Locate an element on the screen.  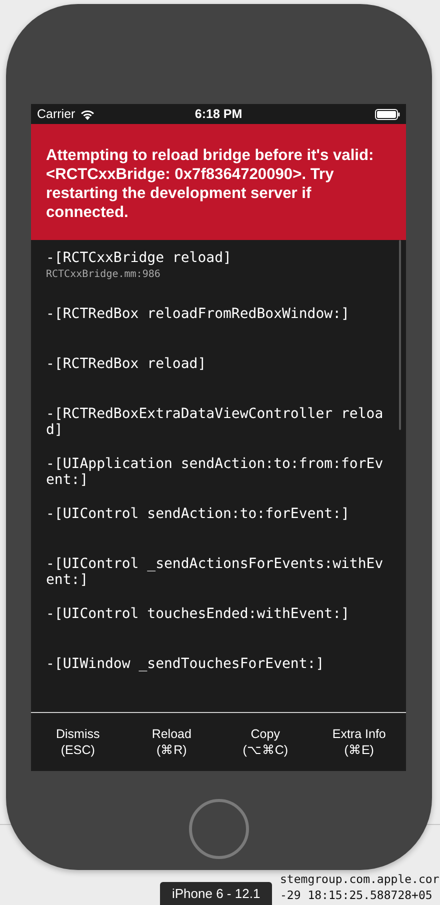
console-line: -29 18:15:25.588728+05 is located at coordinates (357, 895).